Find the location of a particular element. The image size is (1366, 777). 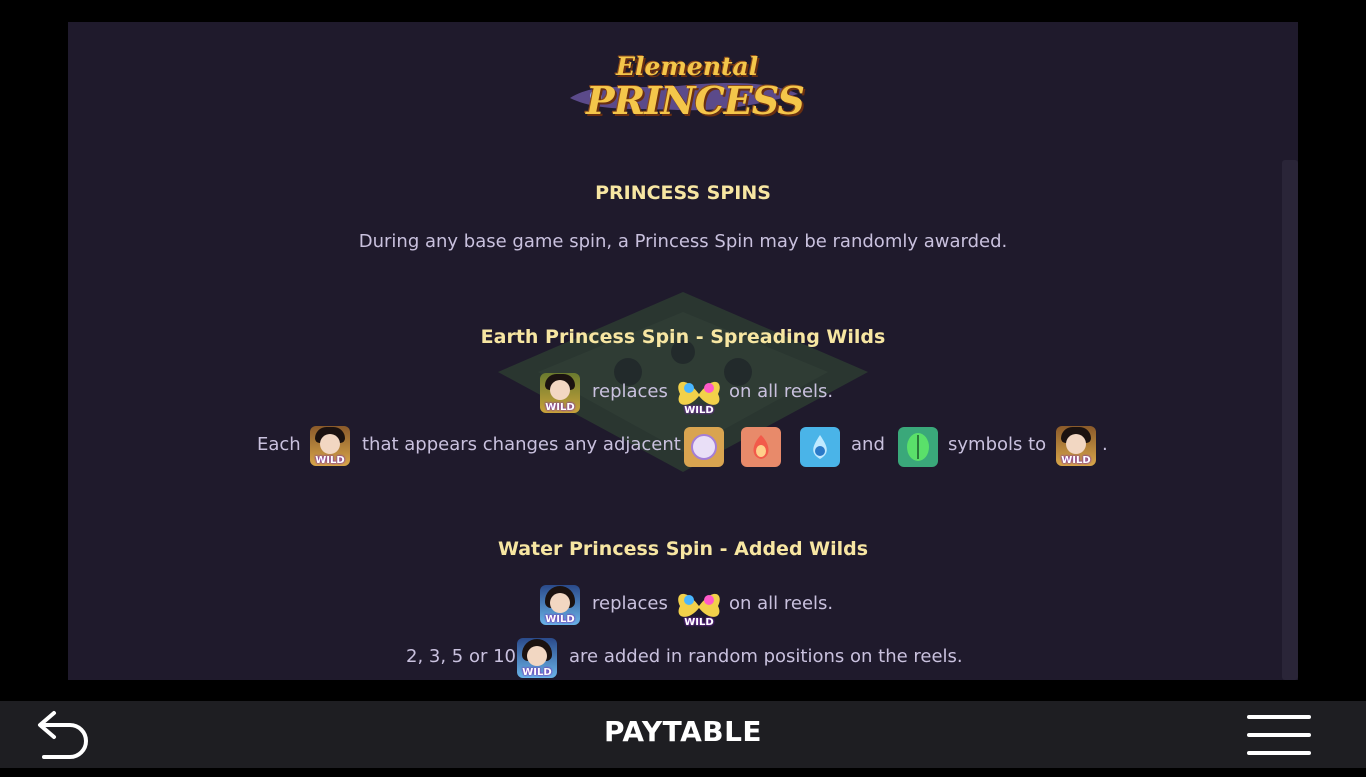

menu-button is located at coordinates (1279, 736).